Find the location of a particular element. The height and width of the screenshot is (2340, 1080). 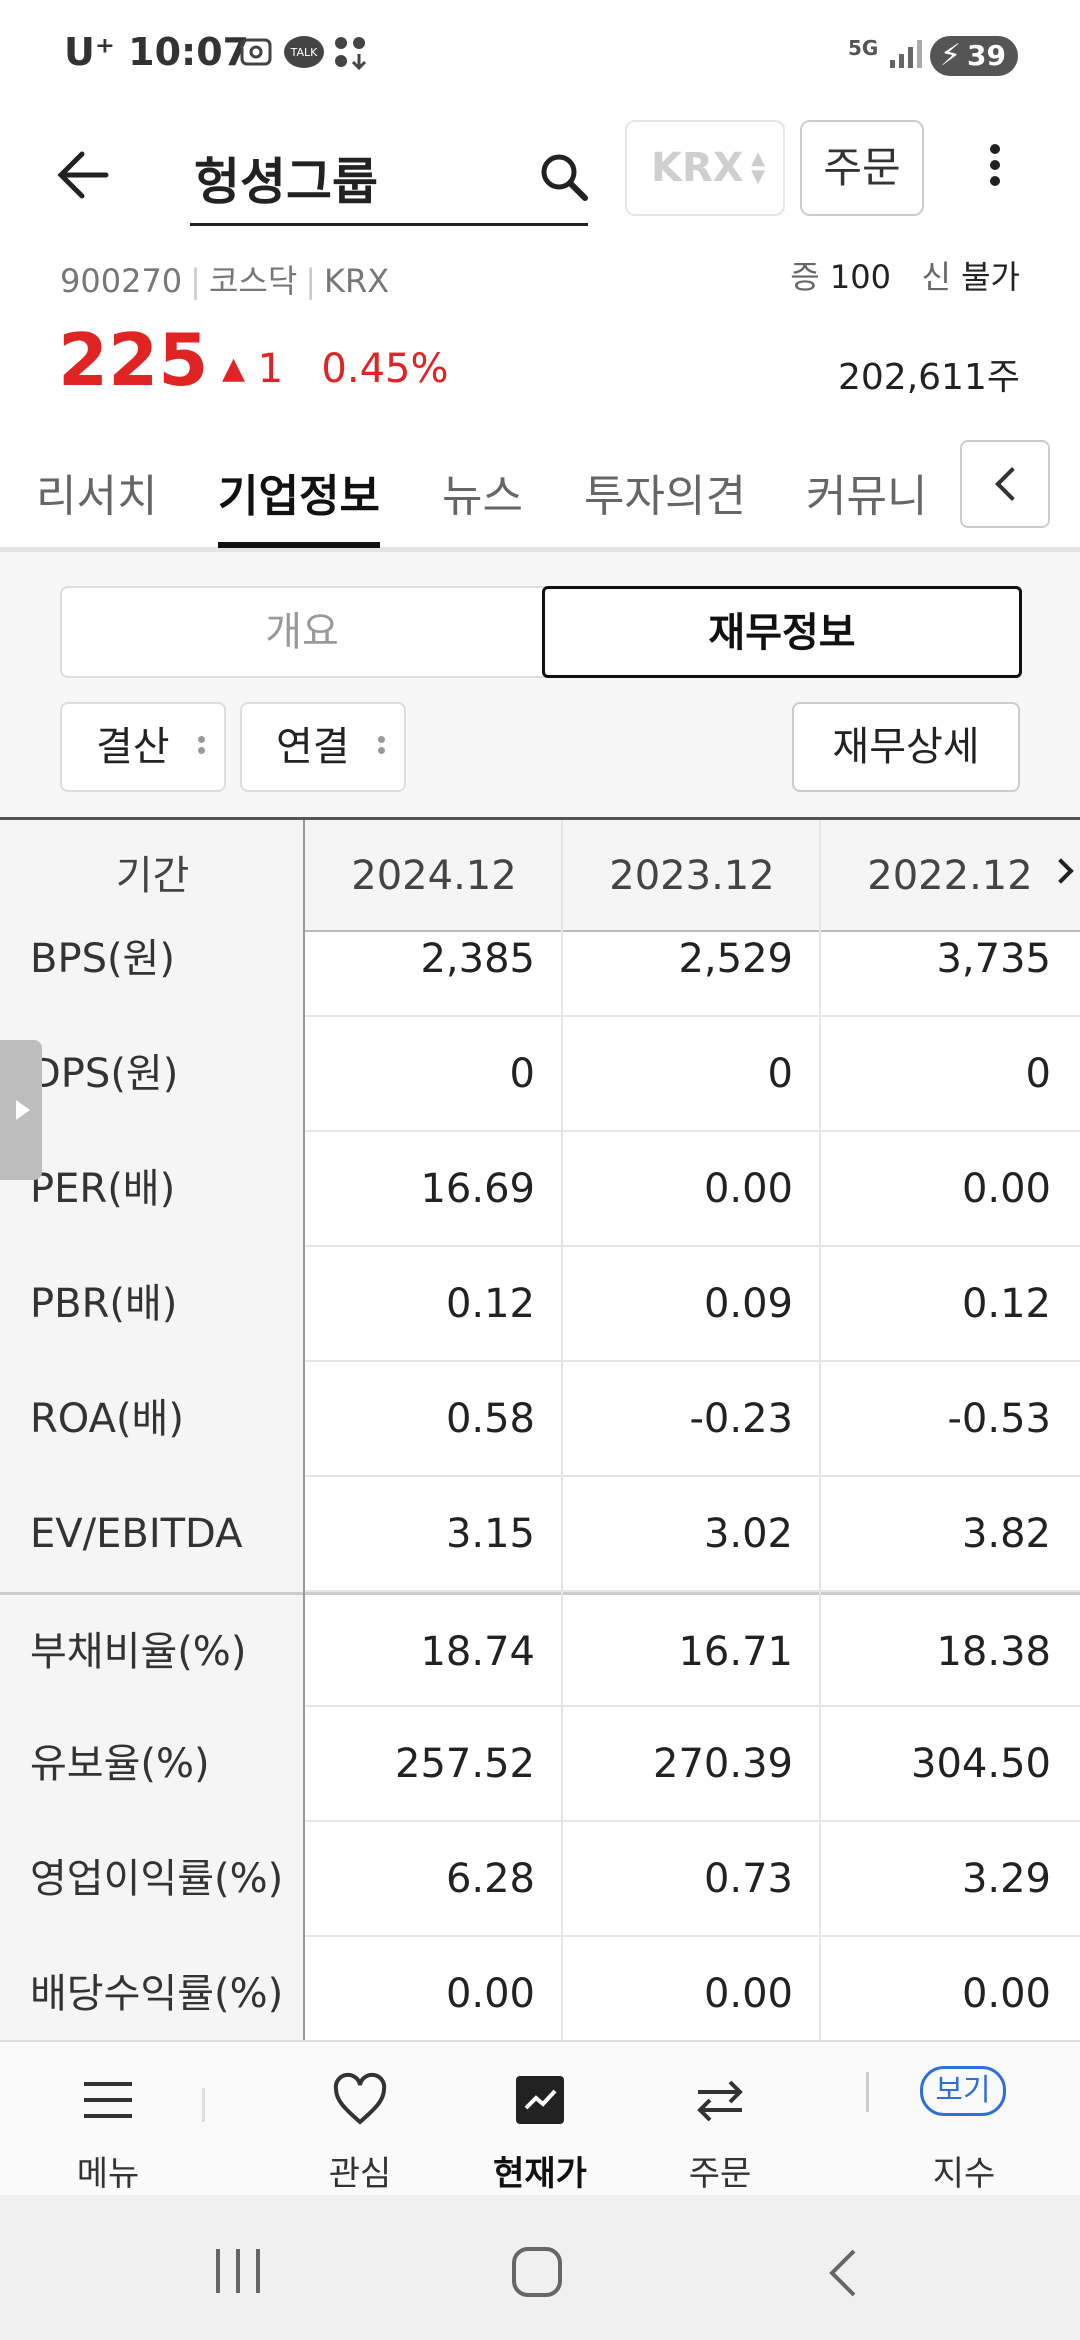

table-cell: 3,735 is located at coordinates (993, 959).